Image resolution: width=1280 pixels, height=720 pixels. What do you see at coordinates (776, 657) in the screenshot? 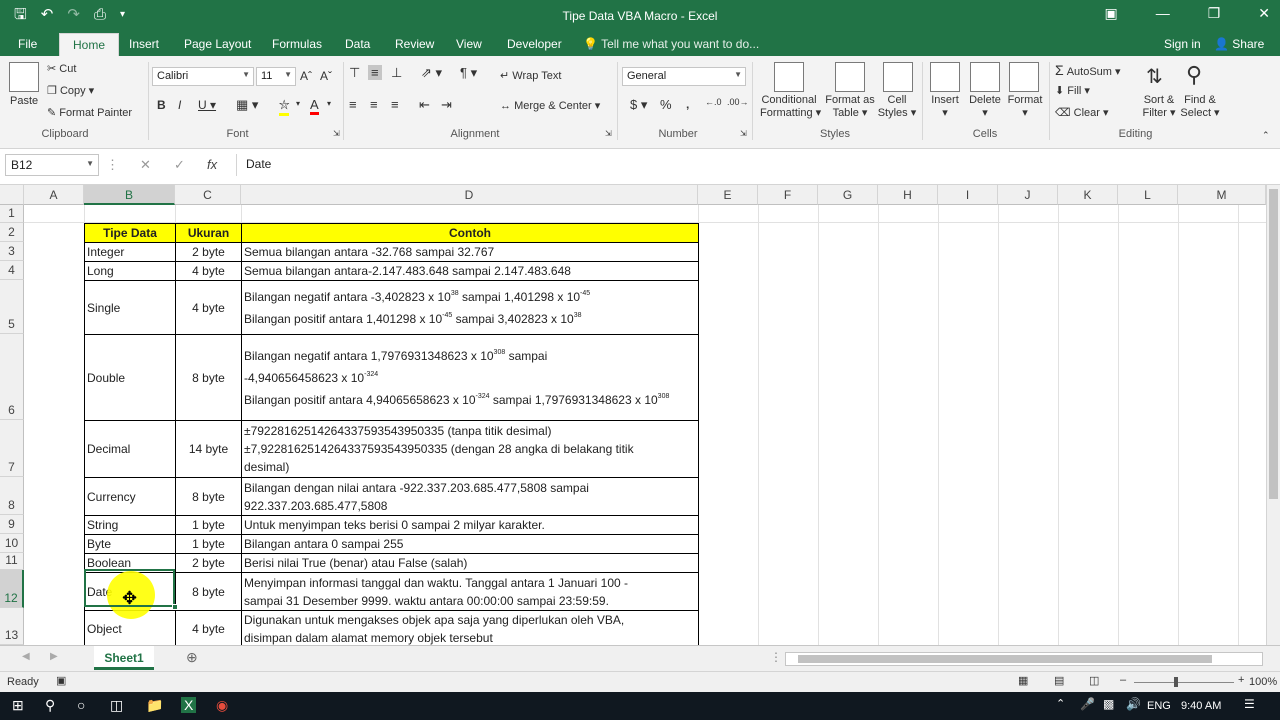
I see `split-handle-icon: ⋮` at bounding box center [776, 657].